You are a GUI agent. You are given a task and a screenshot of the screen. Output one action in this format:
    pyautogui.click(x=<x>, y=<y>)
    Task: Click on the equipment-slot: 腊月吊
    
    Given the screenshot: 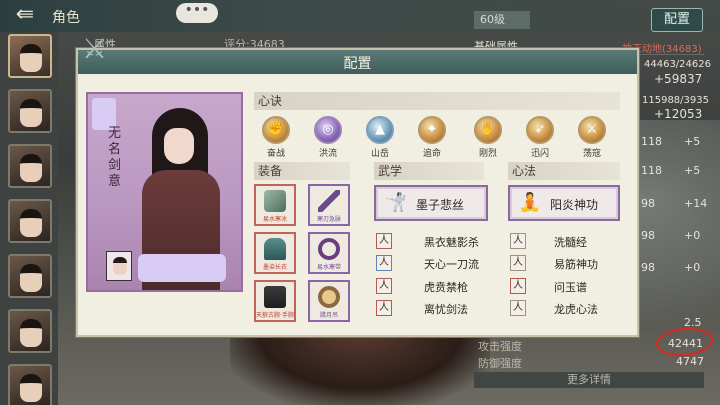 What is the action you would take?
    pyautogui.click(x=329, y=301)
    